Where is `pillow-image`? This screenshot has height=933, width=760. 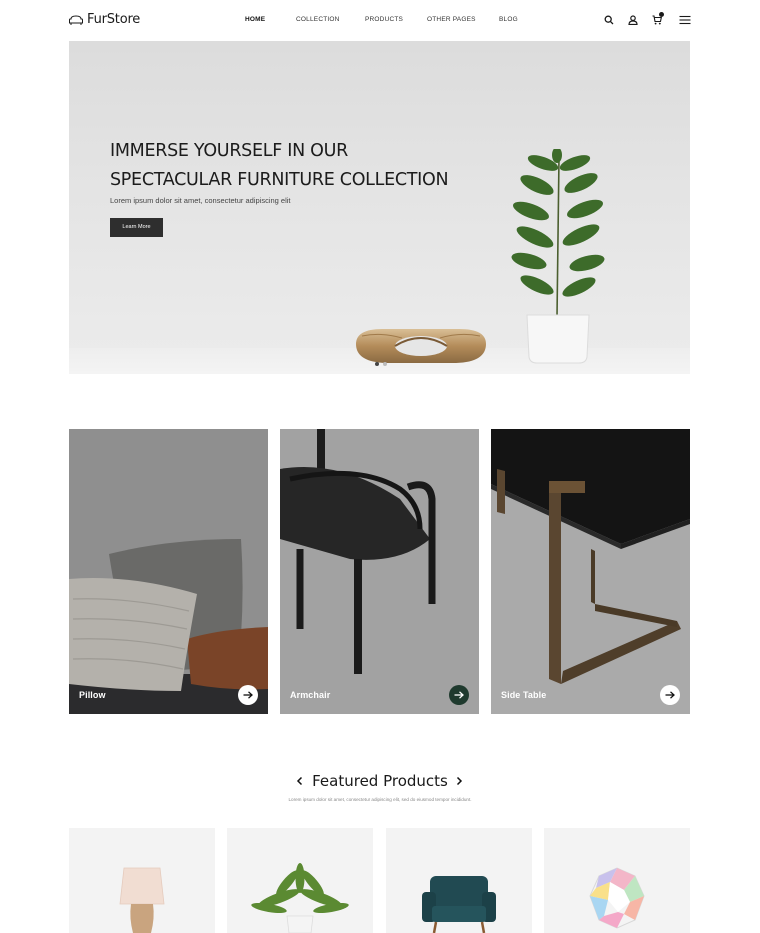 pillow-image is located at coordinates (168, 571).